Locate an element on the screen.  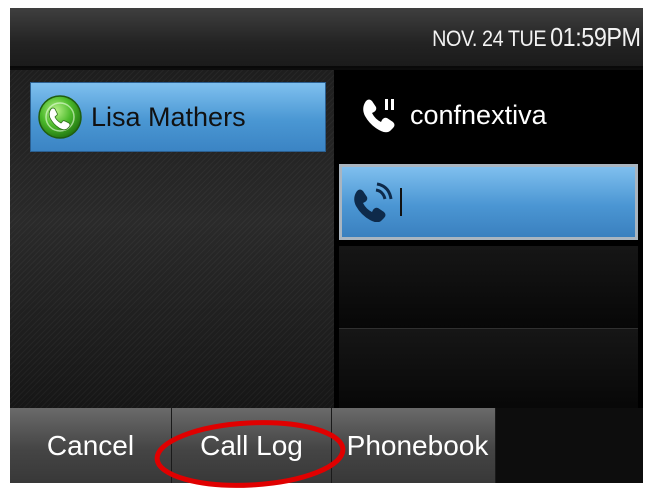
presence-phone-icon is located at coordinates (60, 117).